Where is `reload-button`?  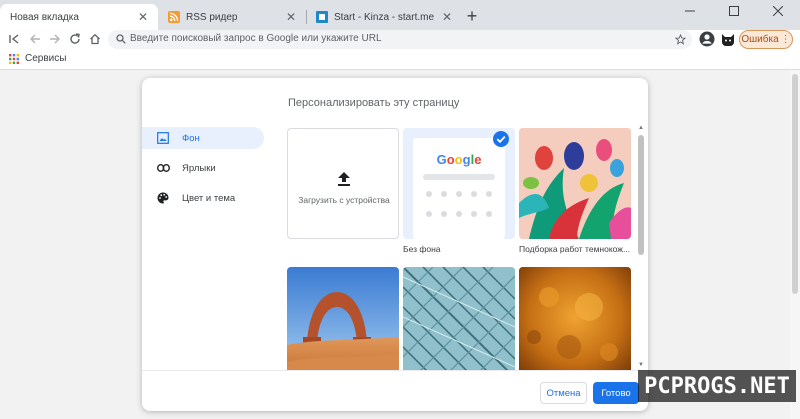
reload-button is located at coordinates (75, 39).